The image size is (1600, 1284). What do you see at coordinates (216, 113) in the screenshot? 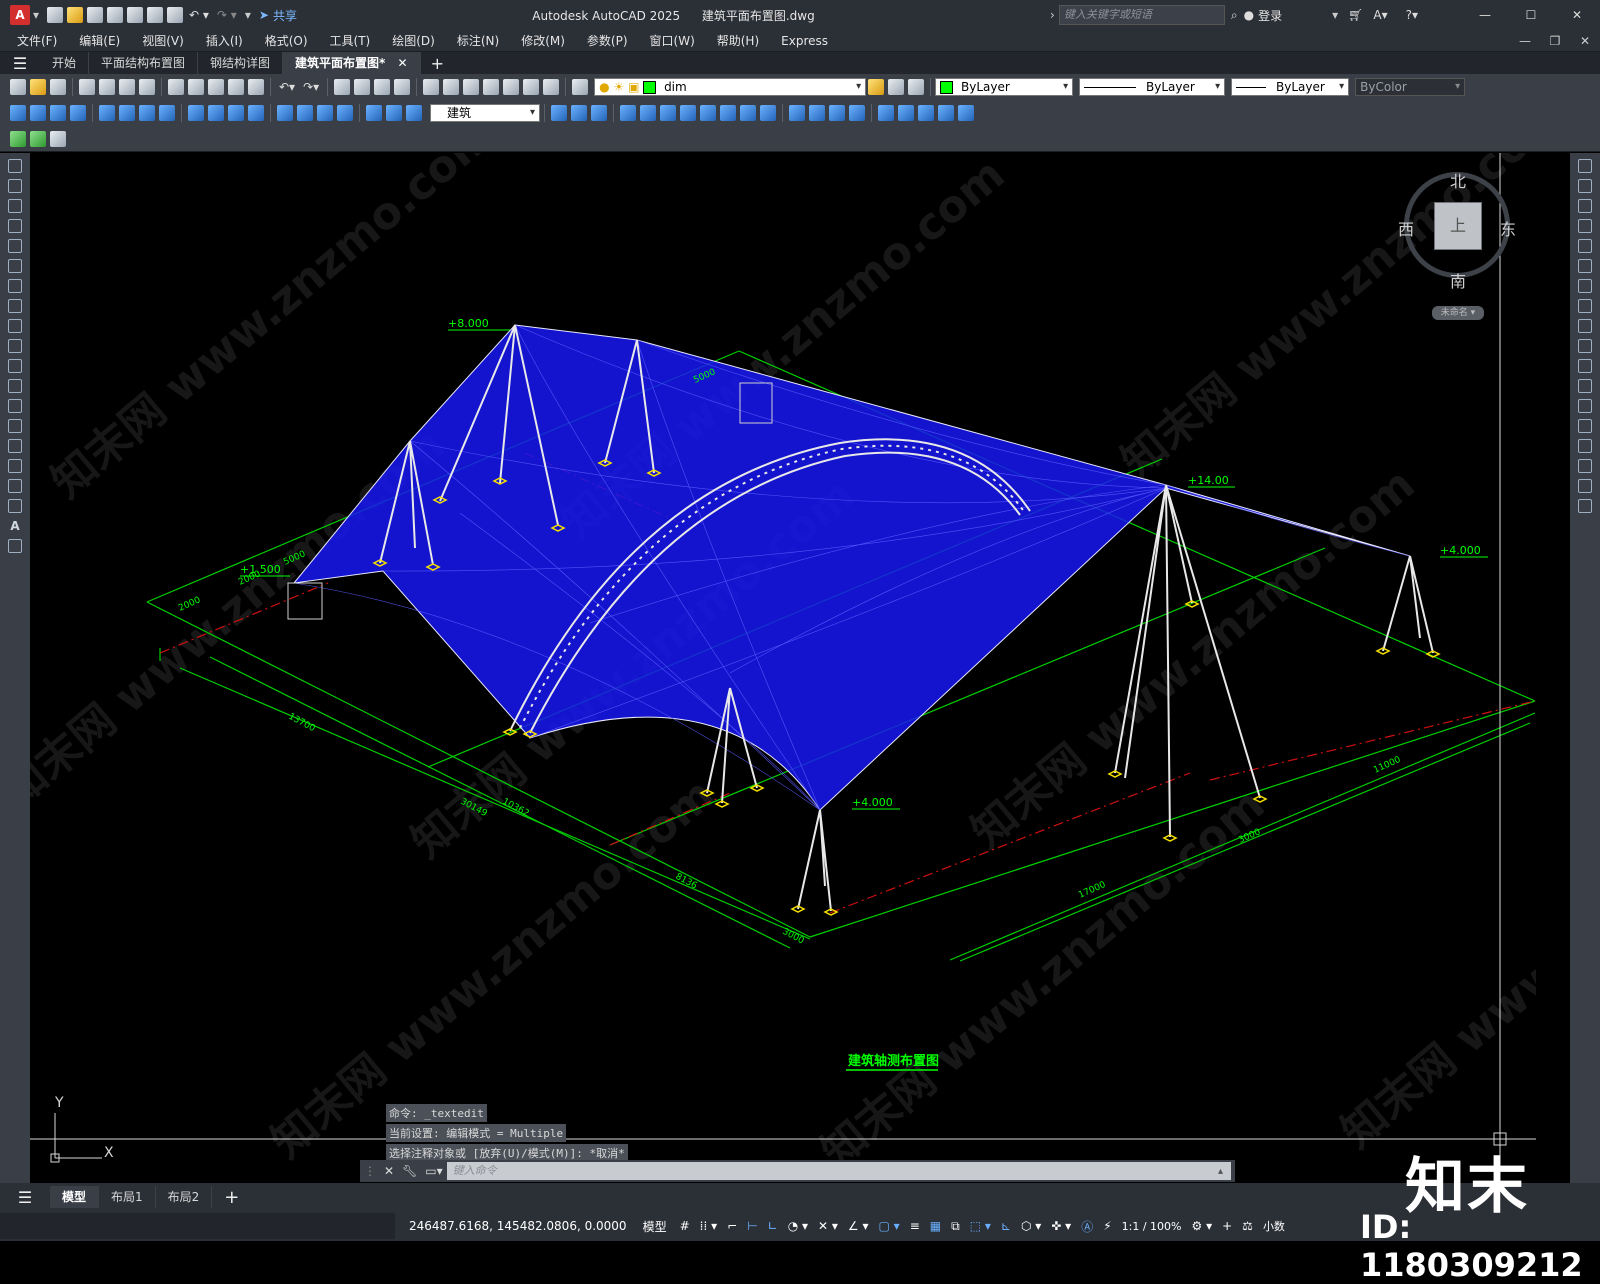
I see `dim-baseline-icon` at bounding box center [216, 113].